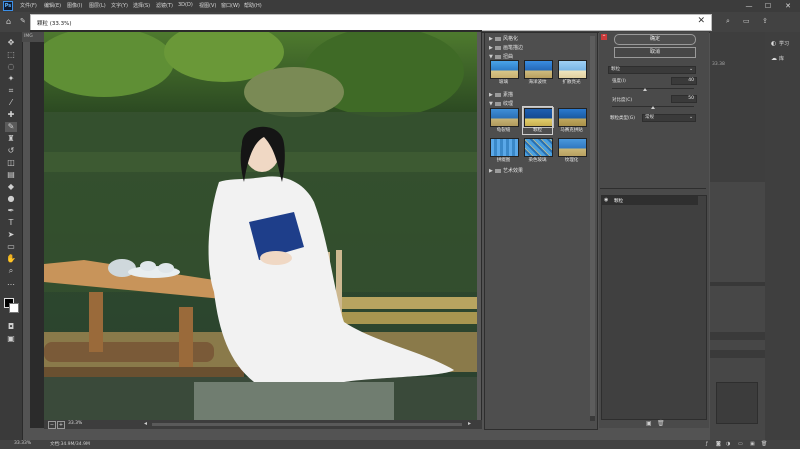 The width and height of the screenshot is (800, 449). What do you see at coordinates (23, 21) in the screenshot?
I see `brush-preset-icon: ✎` at bounding box center [23, 21].